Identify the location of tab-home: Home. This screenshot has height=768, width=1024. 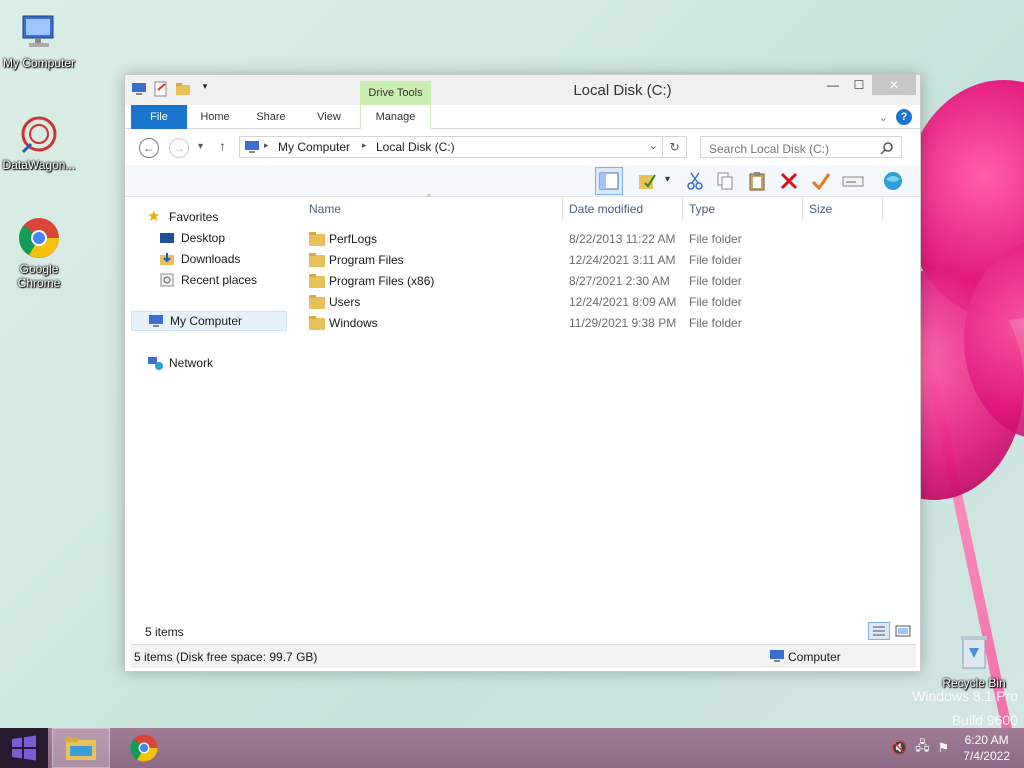
(215, 117).